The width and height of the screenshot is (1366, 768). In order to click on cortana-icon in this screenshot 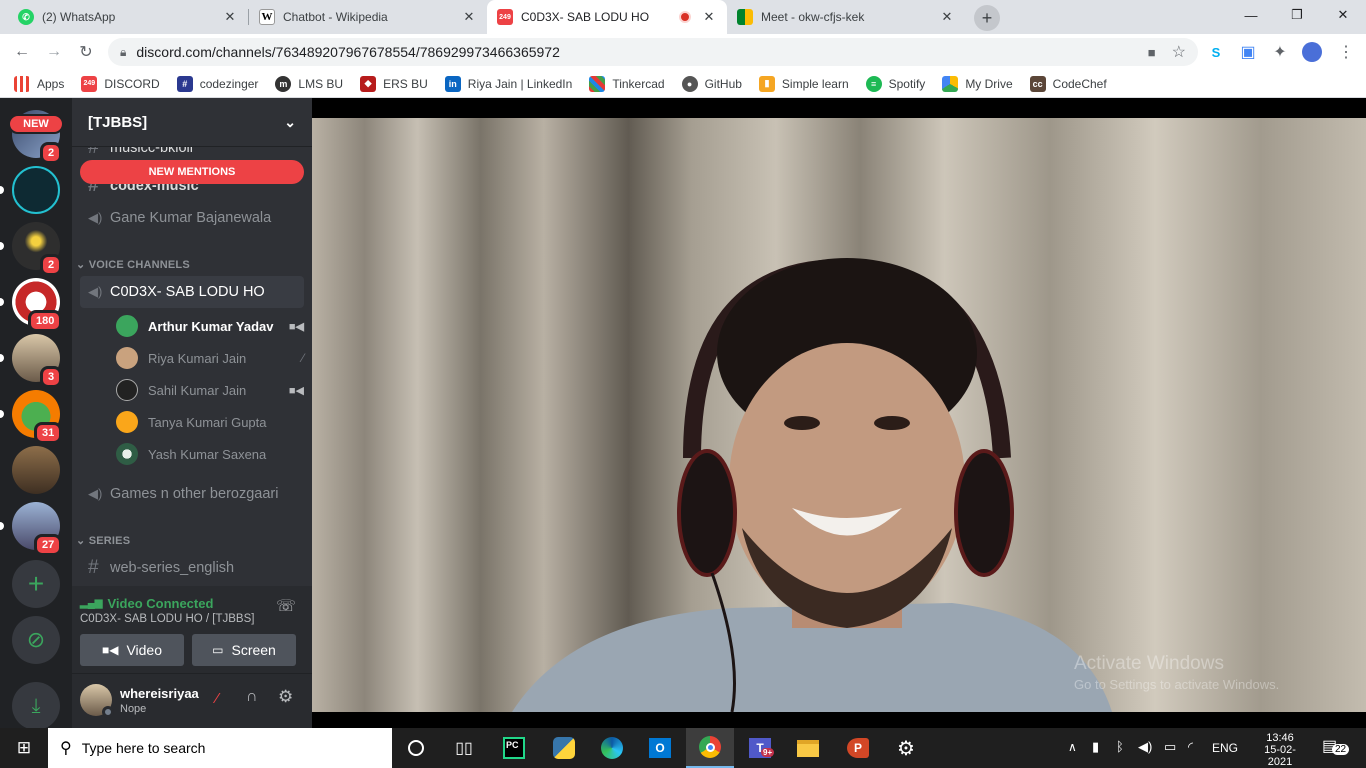, I will do `click(416, 748)`.